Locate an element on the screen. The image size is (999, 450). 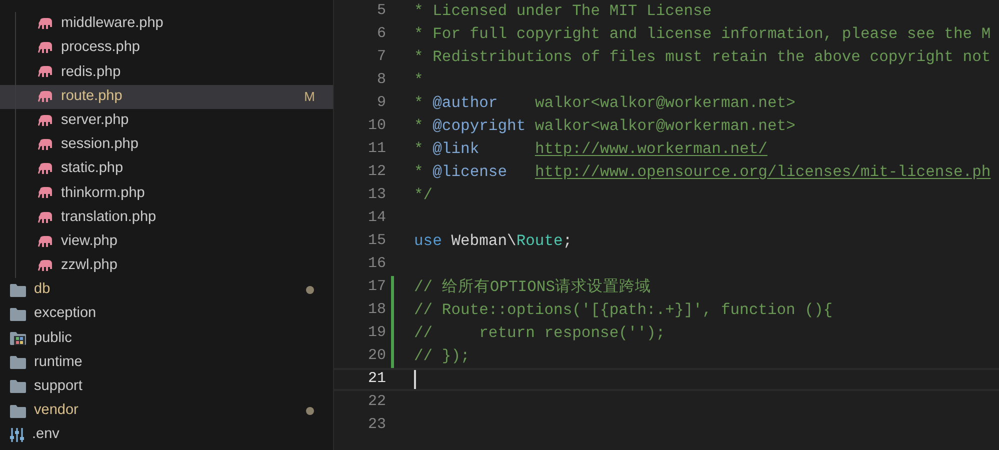
file-tree-item: exception is located at coordinates (166, 314).